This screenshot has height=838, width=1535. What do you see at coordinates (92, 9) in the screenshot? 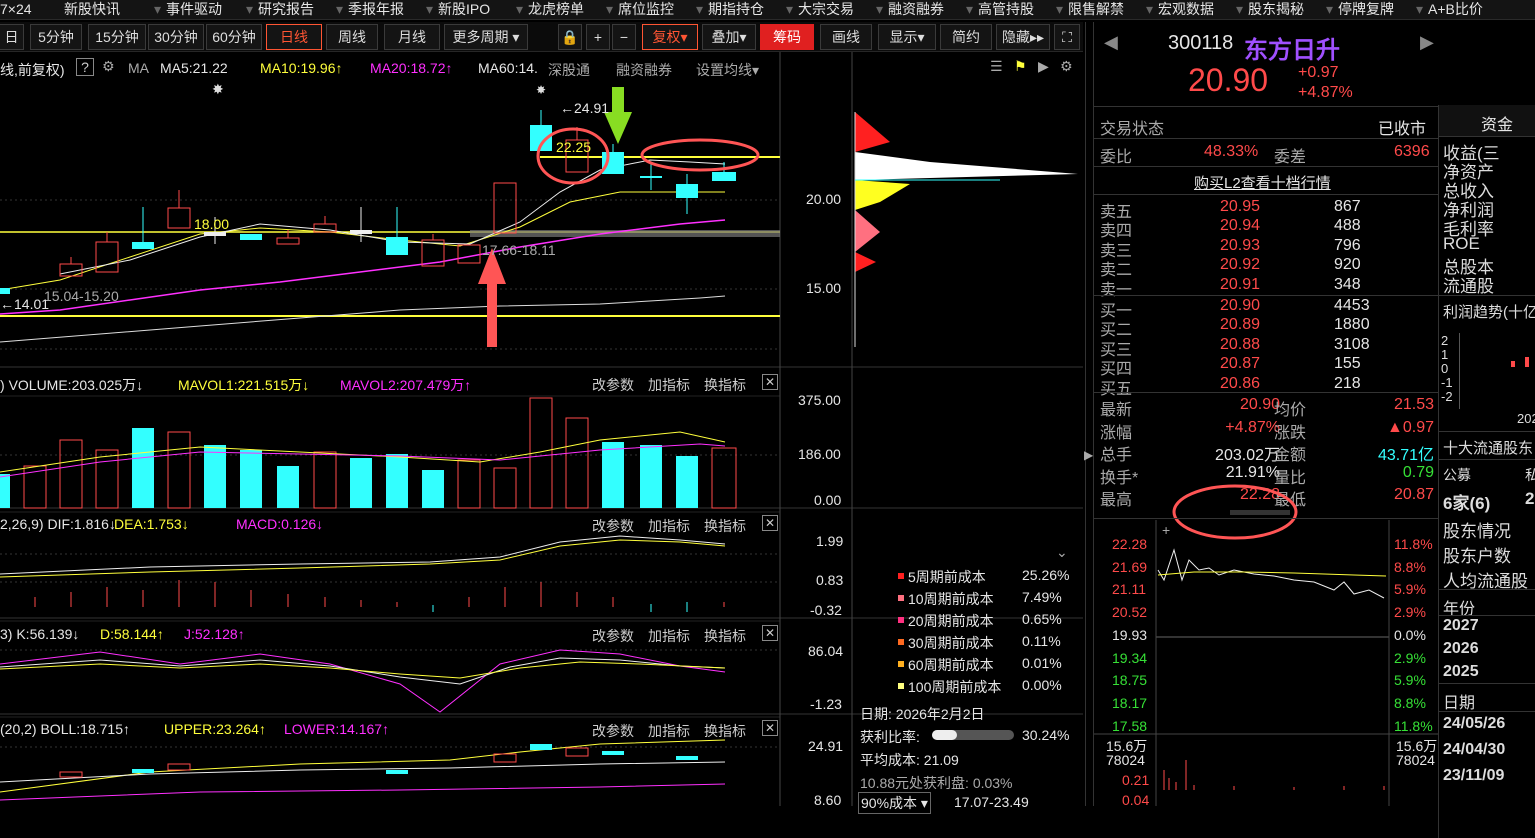
I see `nav-item-1: 新股快讯` at bounding box center [92, 9].